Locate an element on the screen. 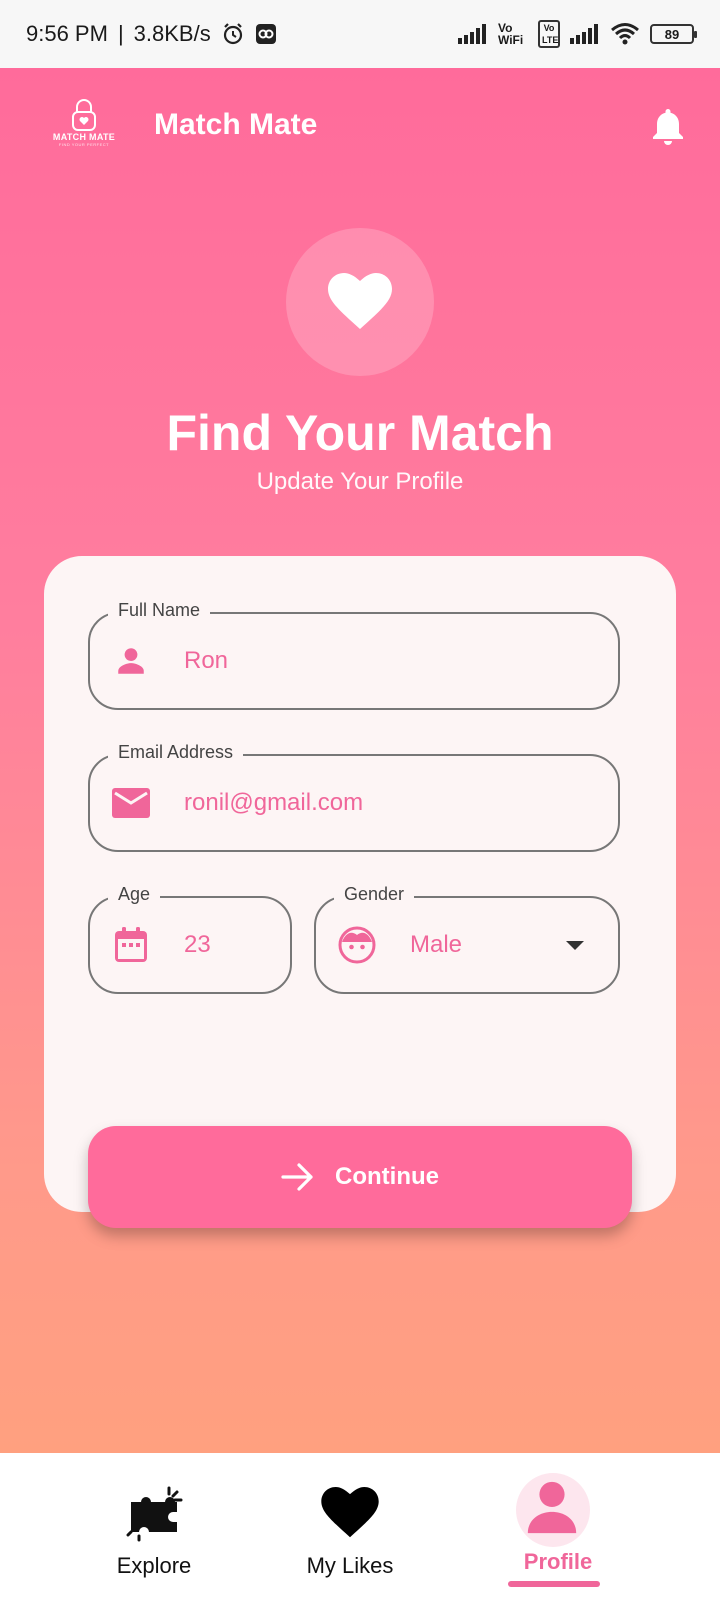 The height and width of the screenshot is (1600, 720). age-label: Age is located at coordinates (134, 894).